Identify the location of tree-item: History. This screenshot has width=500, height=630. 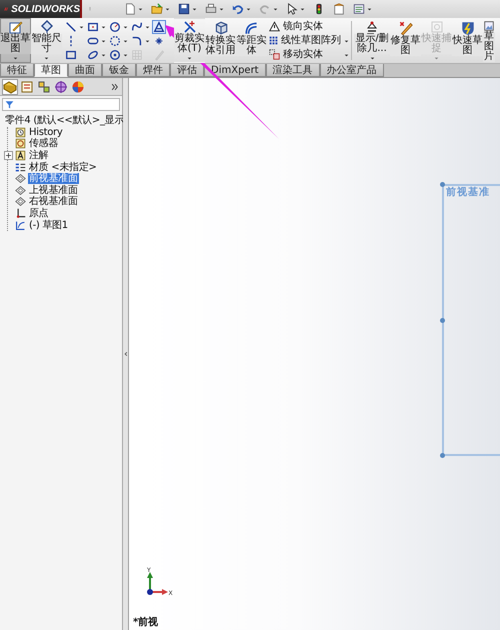
(46, 132).